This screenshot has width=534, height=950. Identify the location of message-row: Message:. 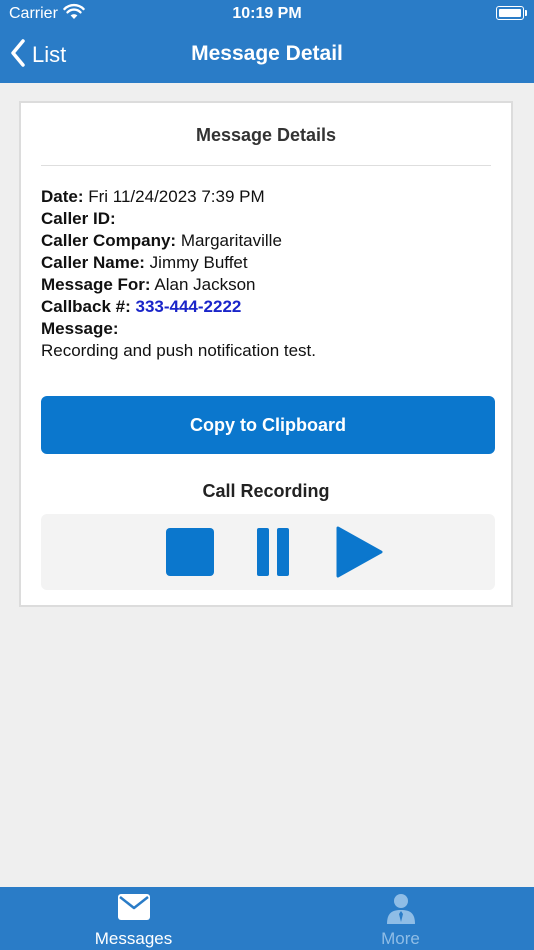
(178, 329).